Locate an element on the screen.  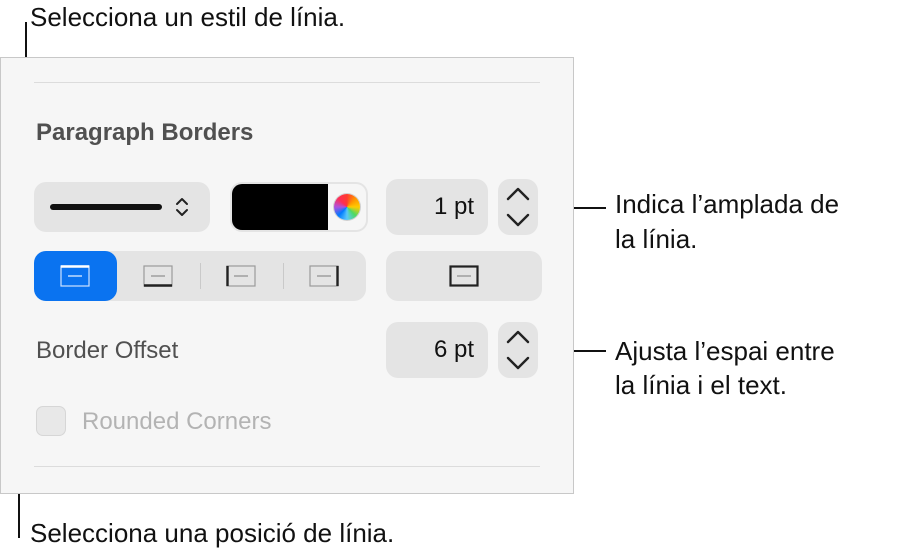
border-color-well is located at coordinates (299, 207).